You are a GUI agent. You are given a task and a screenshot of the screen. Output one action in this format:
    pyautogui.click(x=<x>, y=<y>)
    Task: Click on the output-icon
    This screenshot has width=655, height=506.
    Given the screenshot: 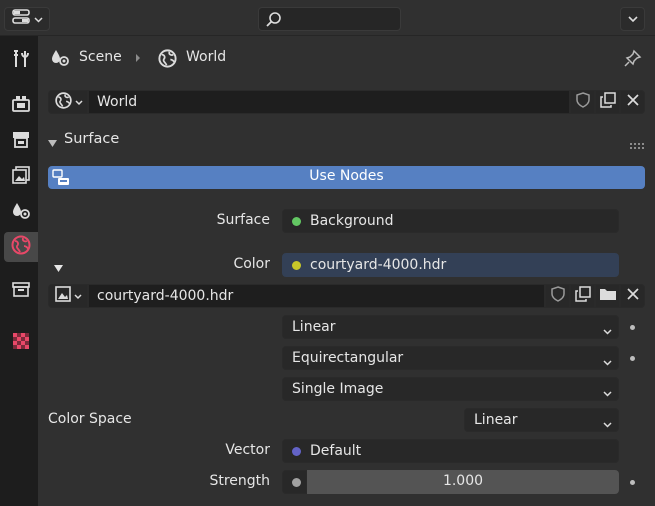 What is the action you would take?
    pyautogui.click(x=21, y=141)
    